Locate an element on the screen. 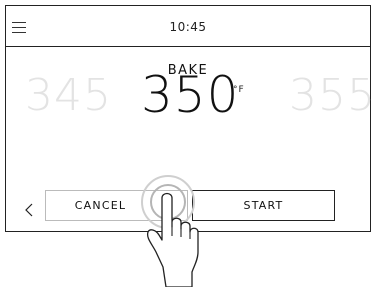  temperature-unit: °F is located at coordinates (239, 90).